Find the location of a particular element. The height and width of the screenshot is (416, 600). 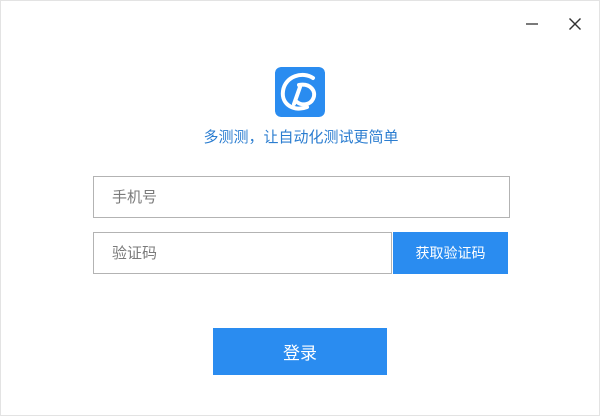

verification-code-input is located at coordinates (242, 253).